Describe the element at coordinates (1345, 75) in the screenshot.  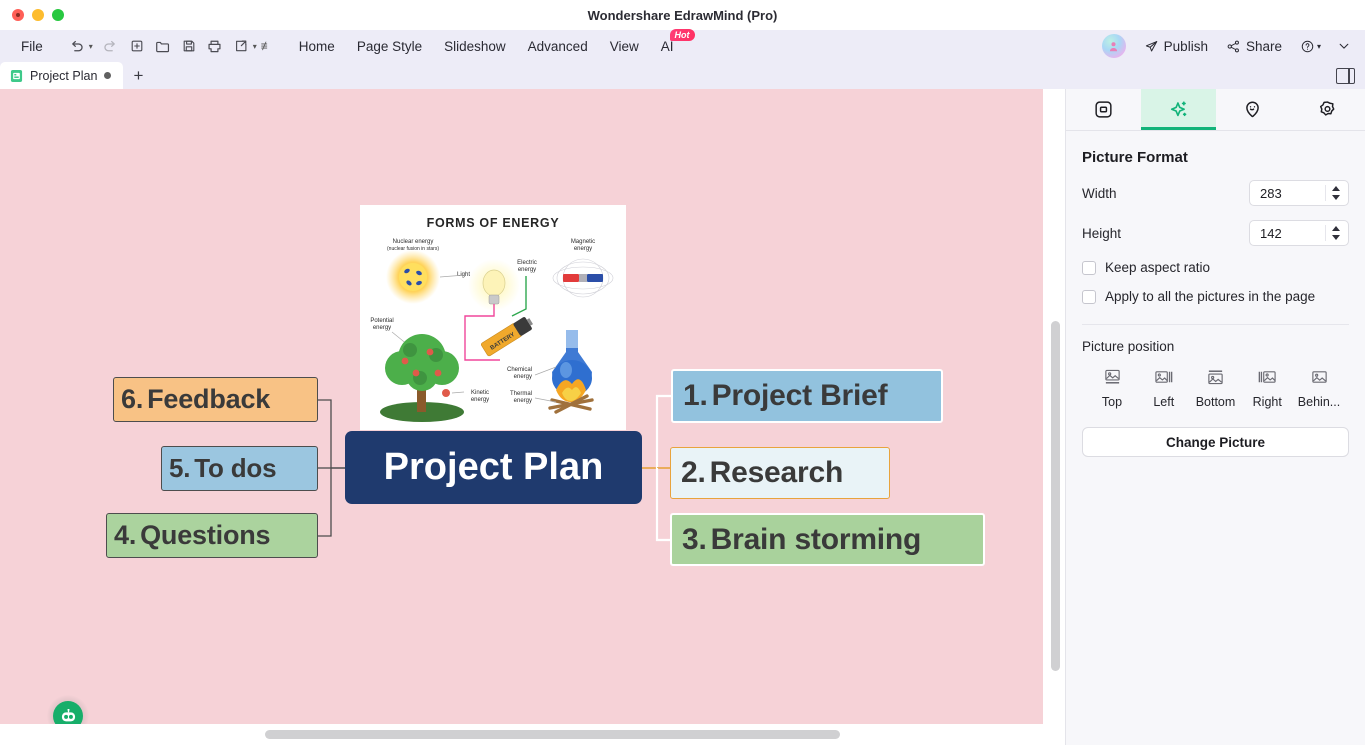
I see `panel-toggle-icon` at that location.